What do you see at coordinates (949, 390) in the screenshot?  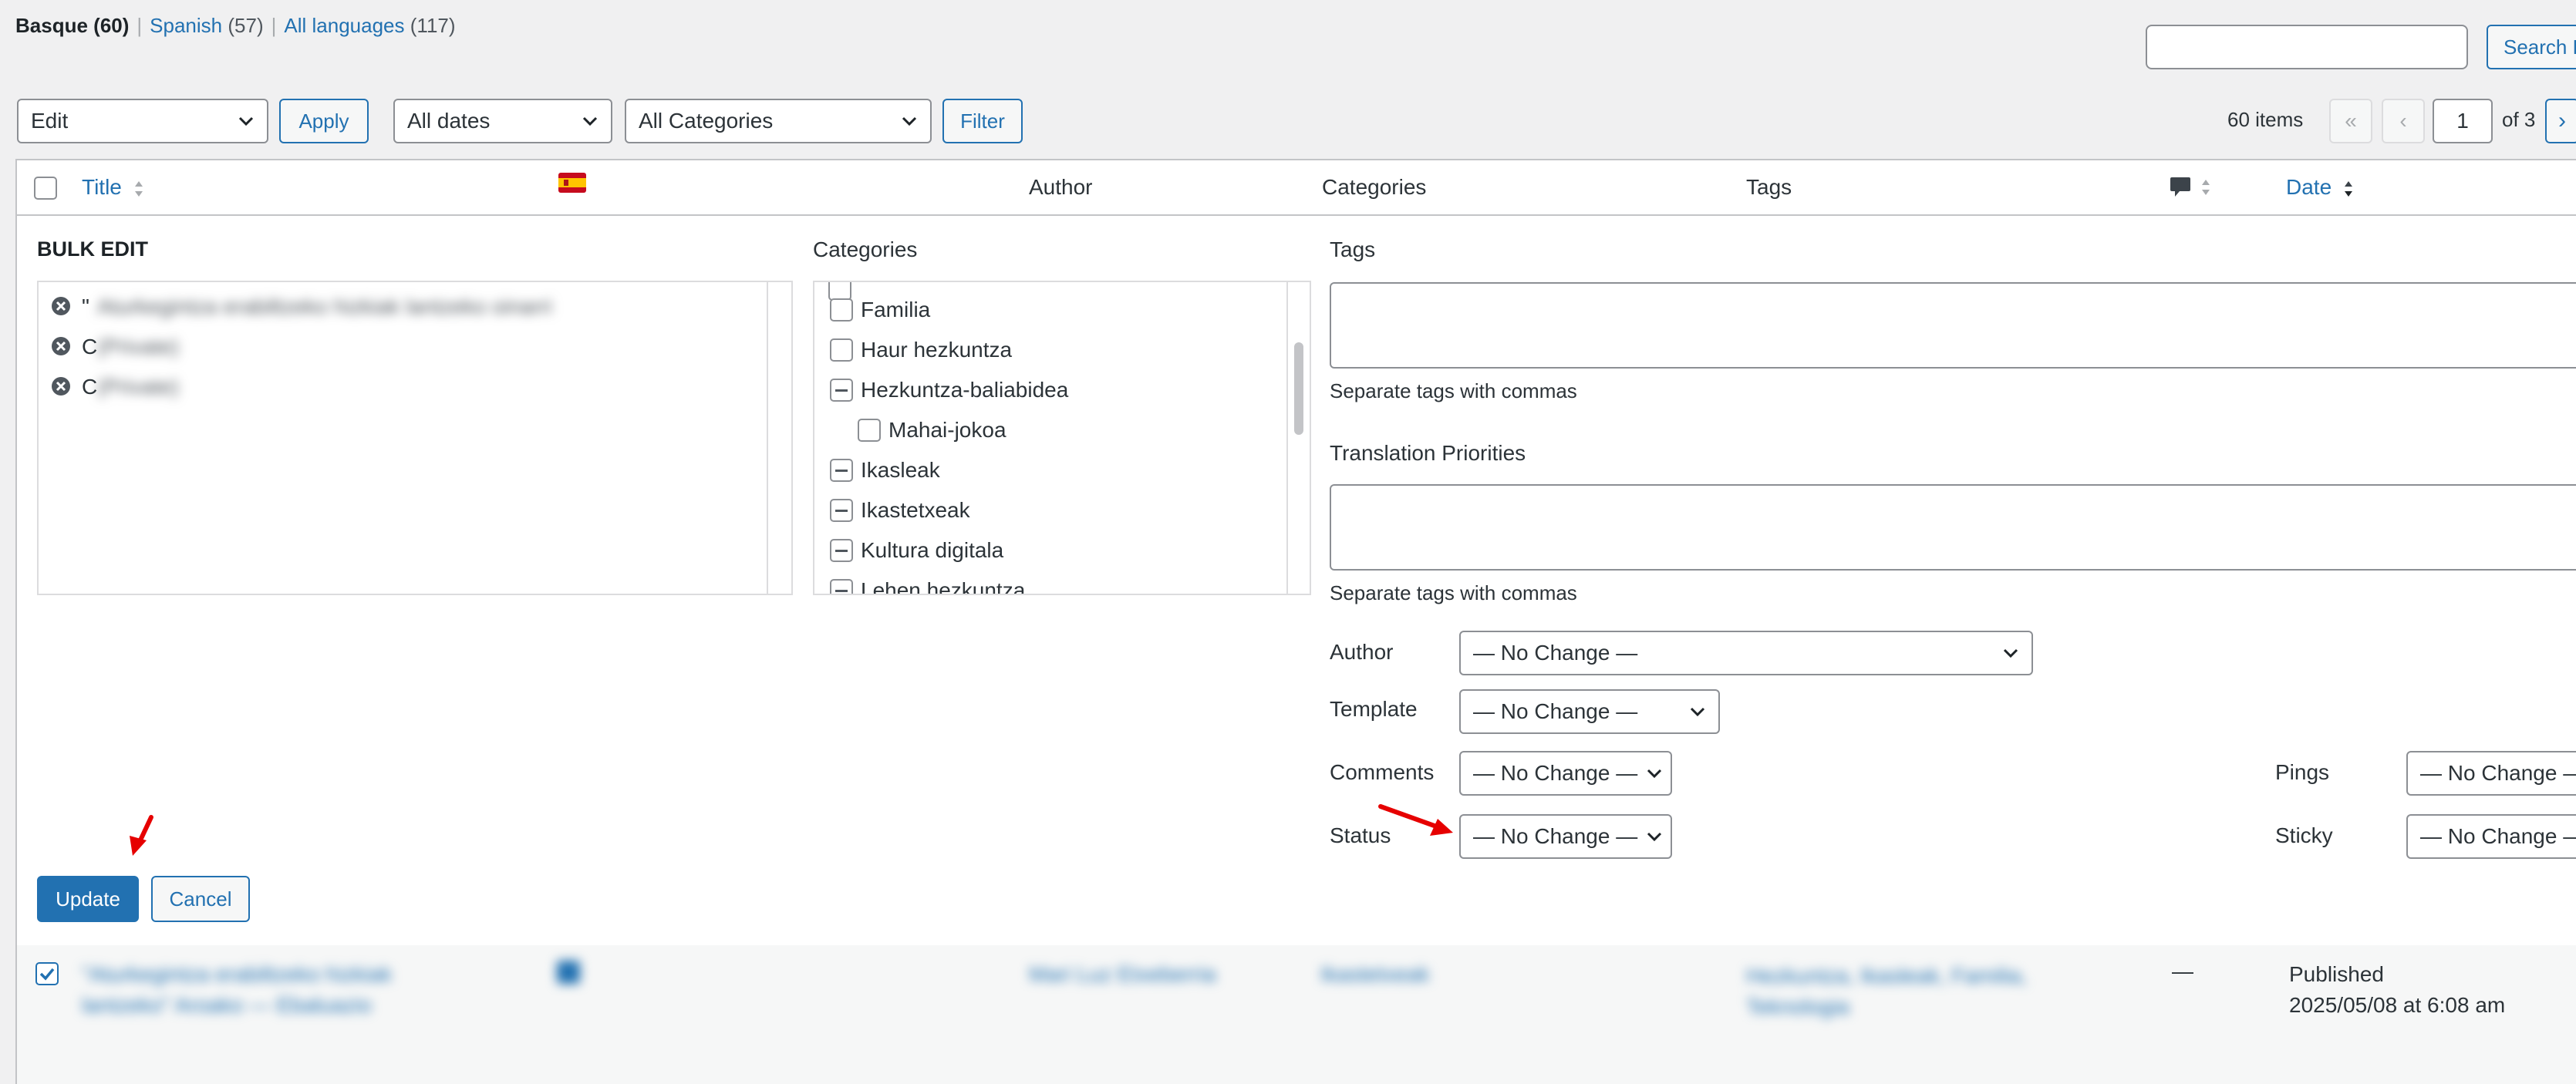 I see `category-item: Hezkuntza-baliabidea` at bounding box center [949, 390].